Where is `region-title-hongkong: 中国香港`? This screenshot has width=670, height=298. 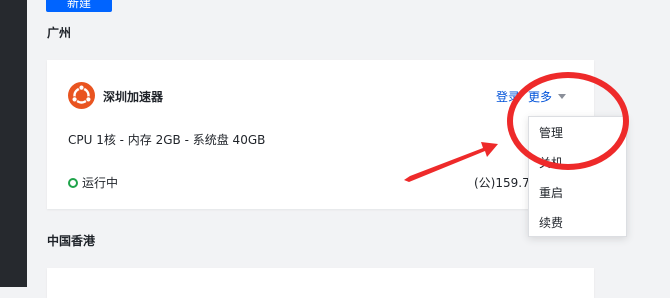
region-title-hongkong: 中国香港 is located at coordinates (71, 241).